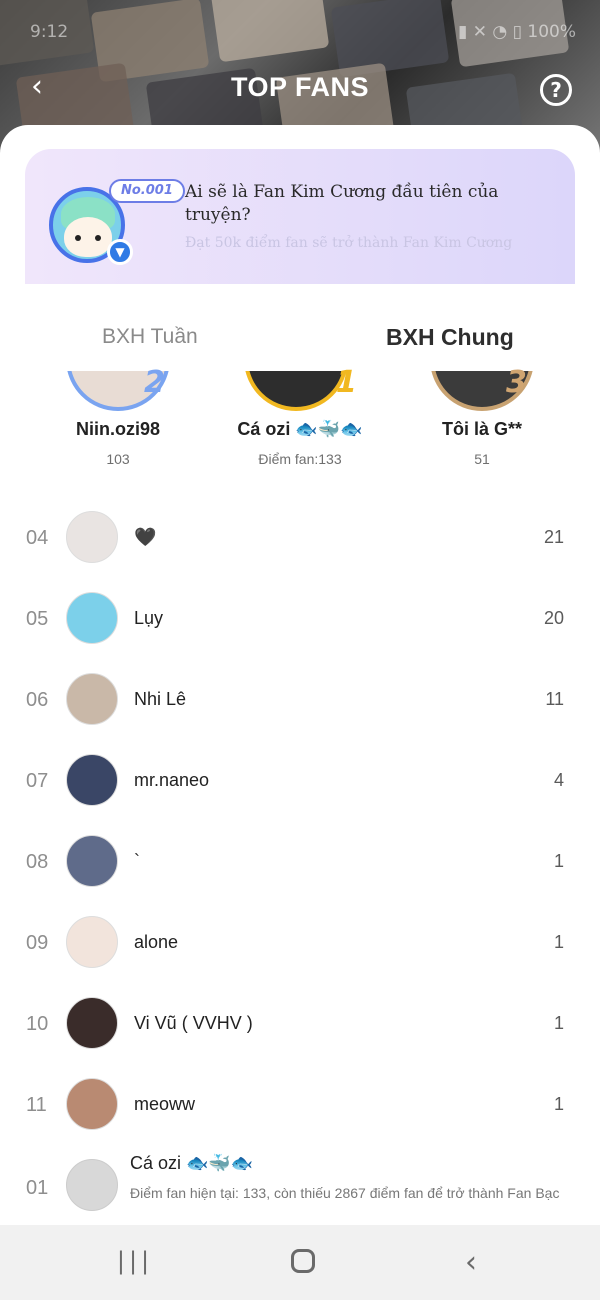 The image size is (600, 1300). Describe the element at coordinates (156, 942) in the screenshot. I see `fan-name: alone` at that location.